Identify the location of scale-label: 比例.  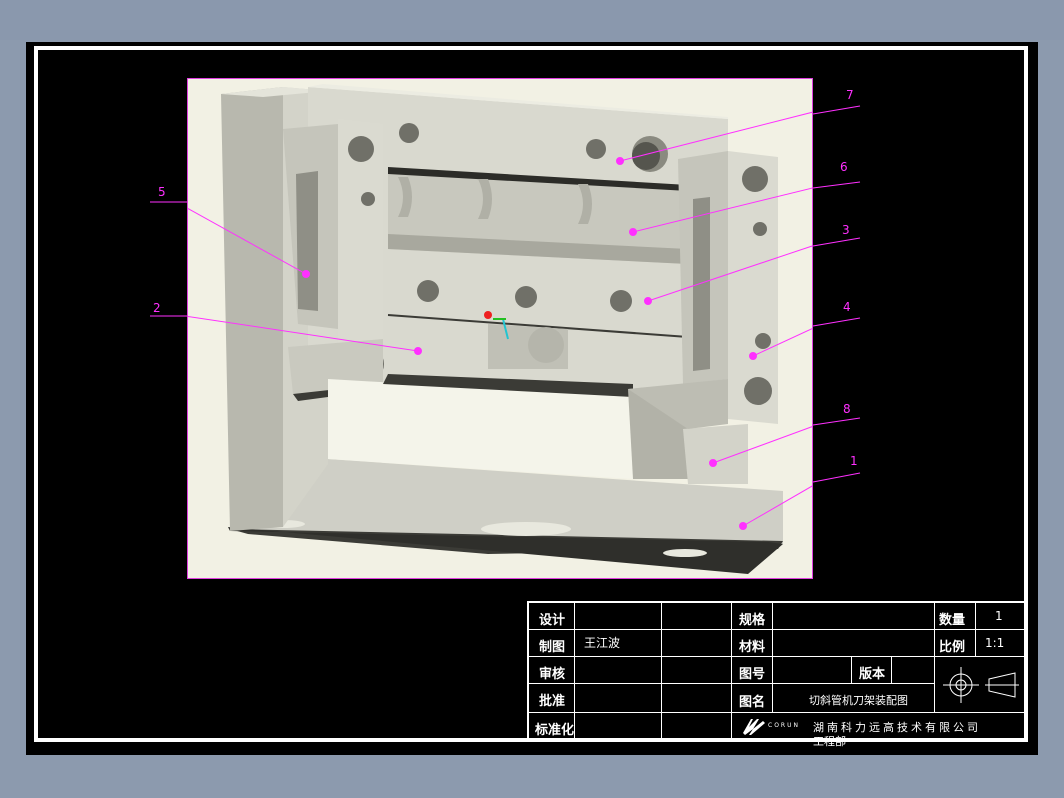
(952, 647).